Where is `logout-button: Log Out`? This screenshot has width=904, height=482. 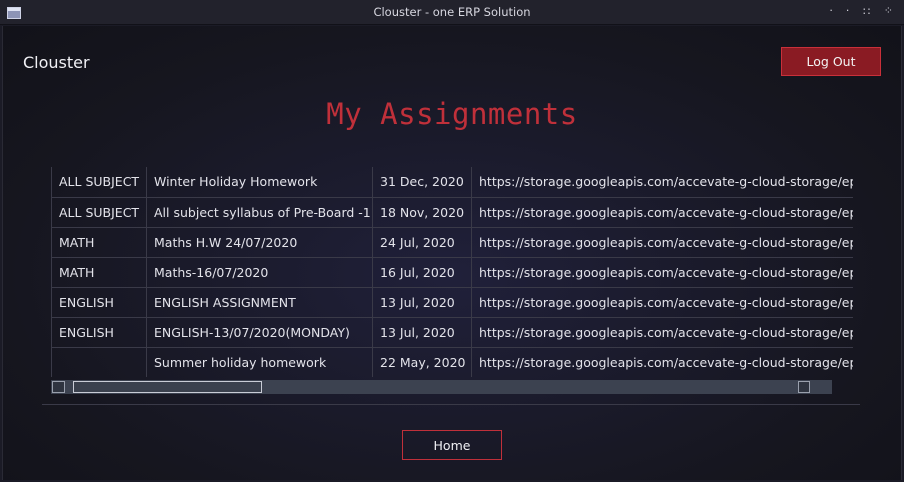 logout-button: Log Out is located at coordinates (831, 61).